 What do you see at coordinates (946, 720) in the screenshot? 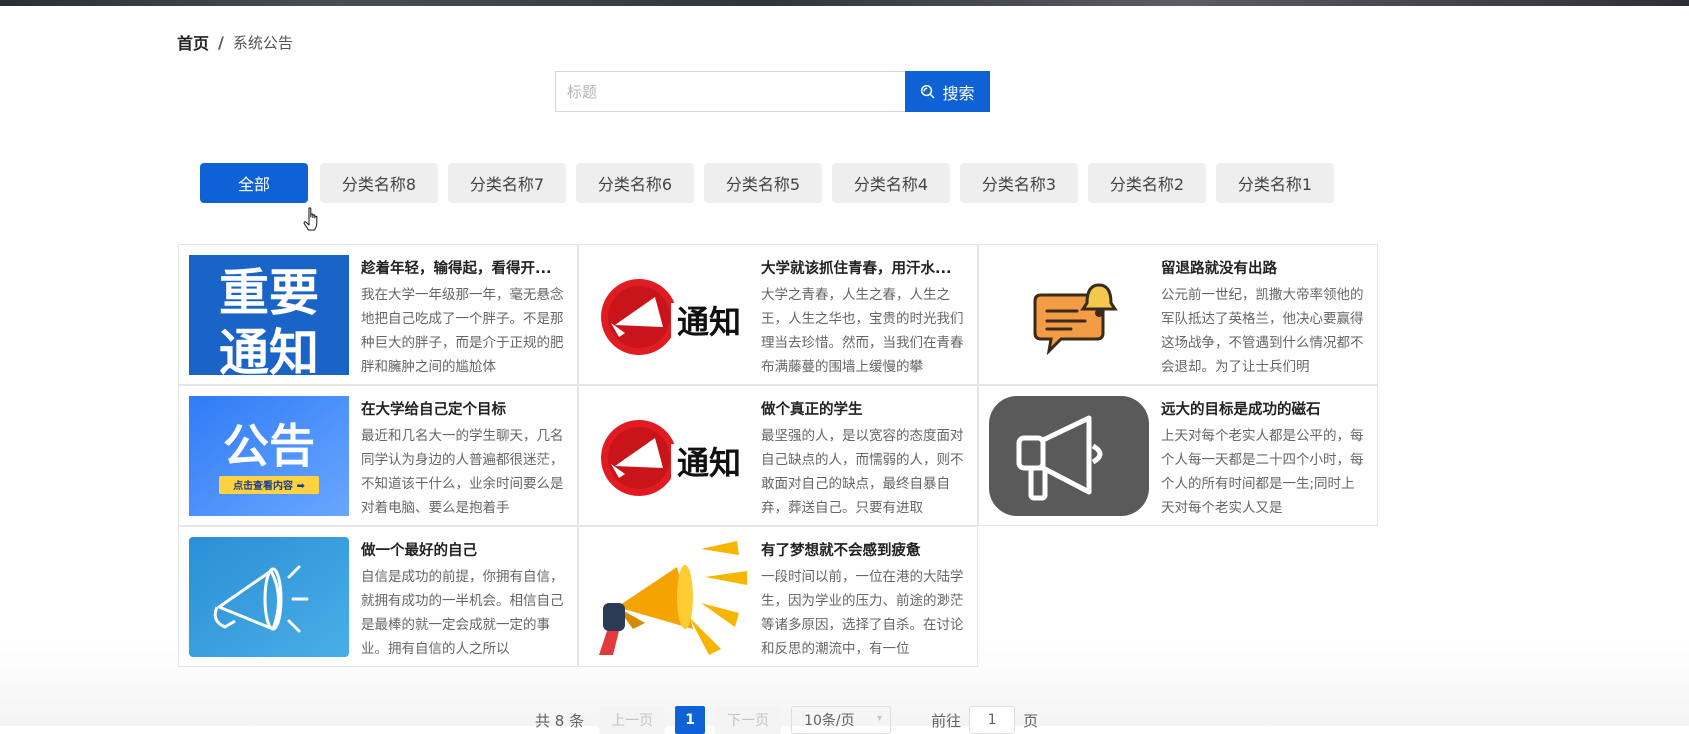
I see `goto-label: 前往` at bounding box center [946, 720].